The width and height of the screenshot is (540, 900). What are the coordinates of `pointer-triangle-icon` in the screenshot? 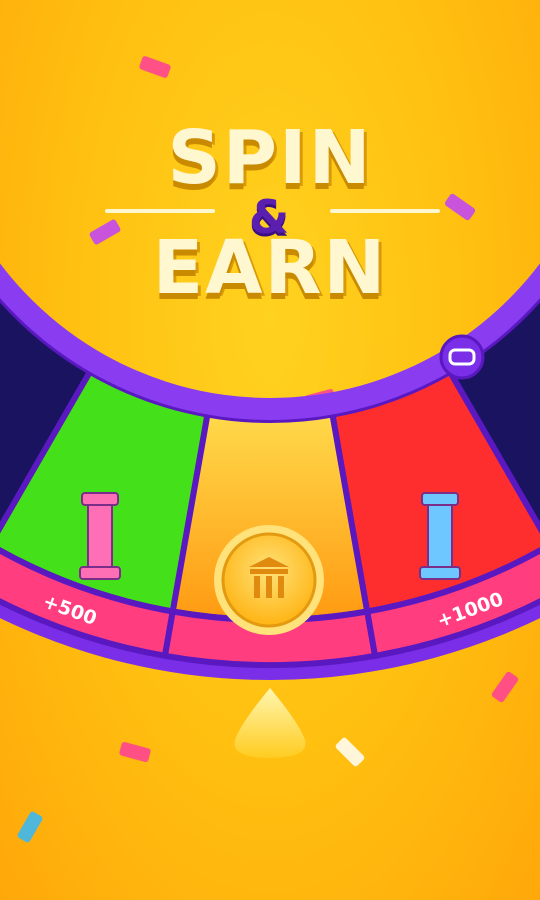 It's located at (270, 723).